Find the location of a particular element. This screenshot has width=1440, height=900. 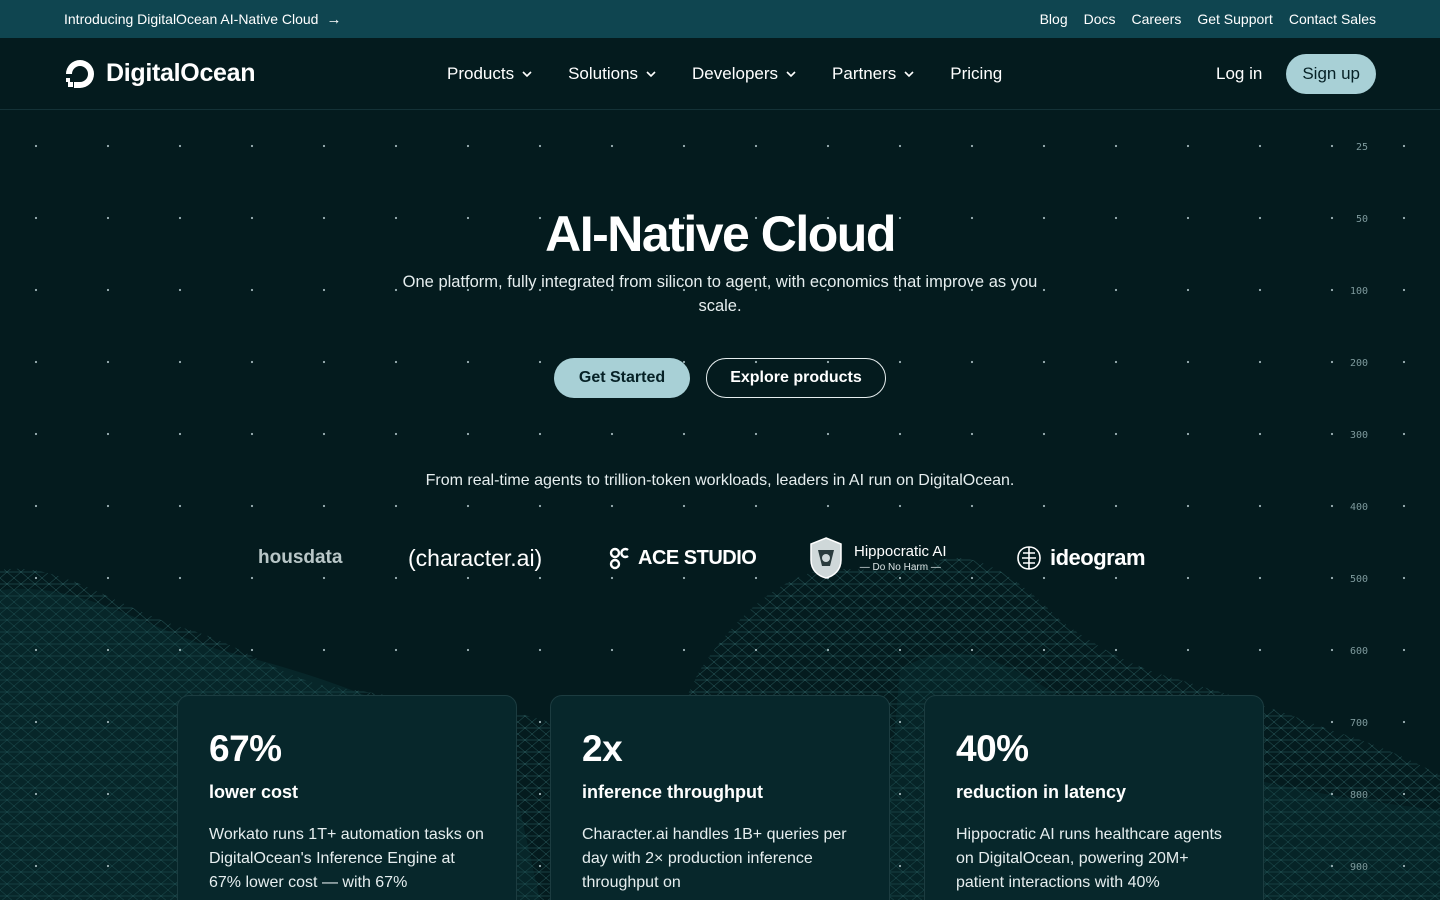

hippocratic-name: Hippocratic AI is located at coordinates (900, 551).